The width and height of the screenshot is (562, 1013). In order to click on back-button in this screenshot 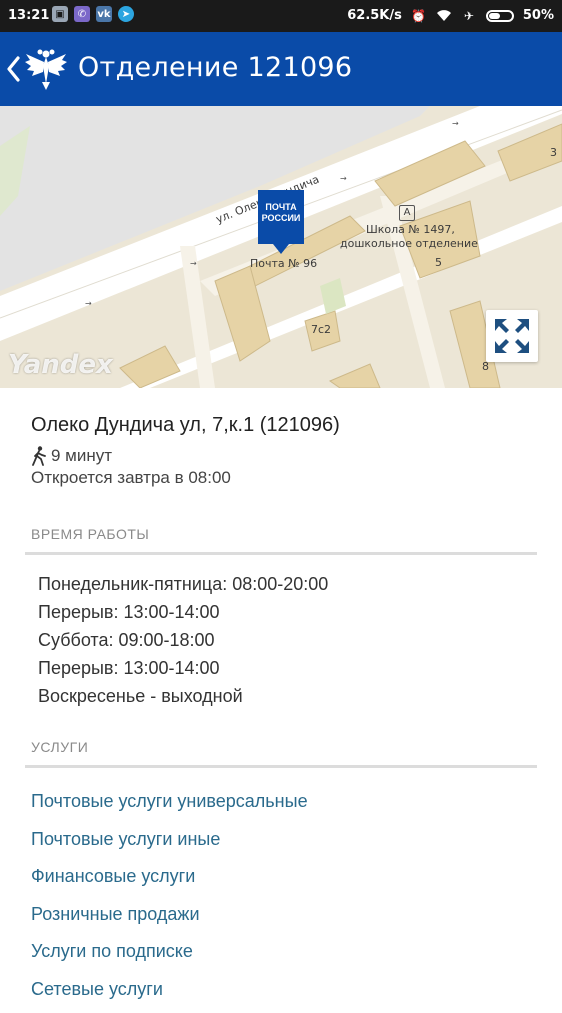, I will do `click(13, 69)`.